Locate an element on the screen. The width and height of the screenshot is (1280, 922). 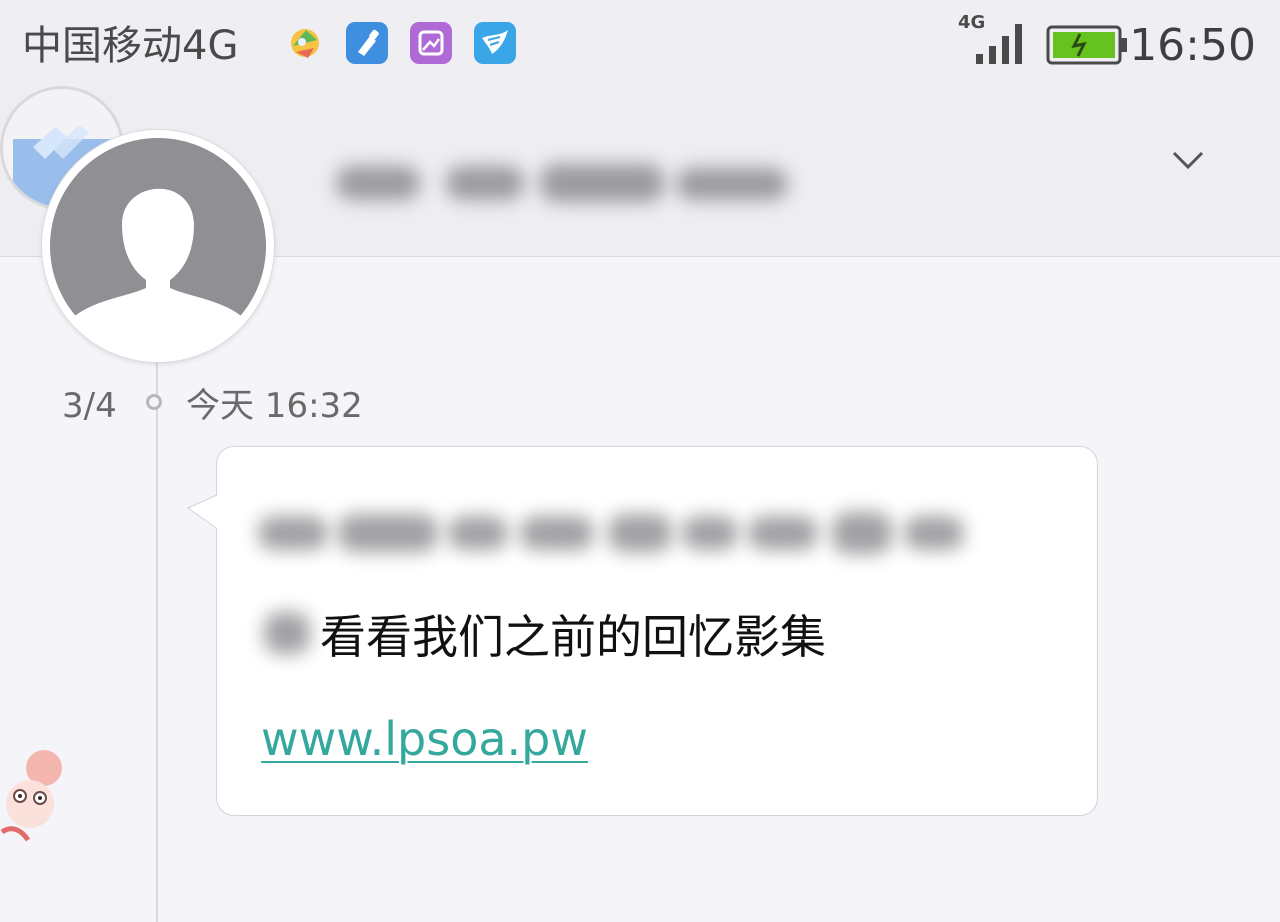
battery-icon is located at coordinates (1086, 45).